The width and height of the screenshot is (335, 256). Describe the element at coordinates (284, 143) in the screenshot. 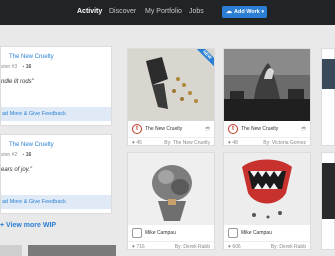

I see `author-byline: By: Victoria Gomez` at that location.